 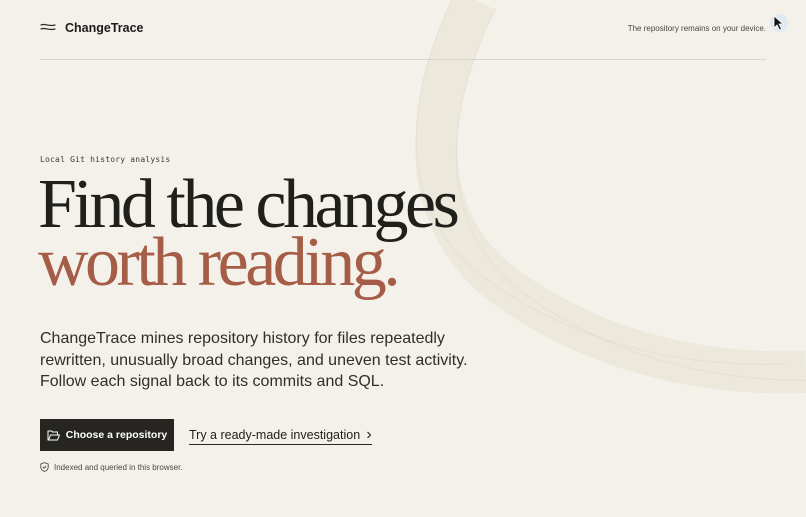 I want to click on ready-made-investigation-link: Try a ready-made investigation, so click(x=281, y=436).